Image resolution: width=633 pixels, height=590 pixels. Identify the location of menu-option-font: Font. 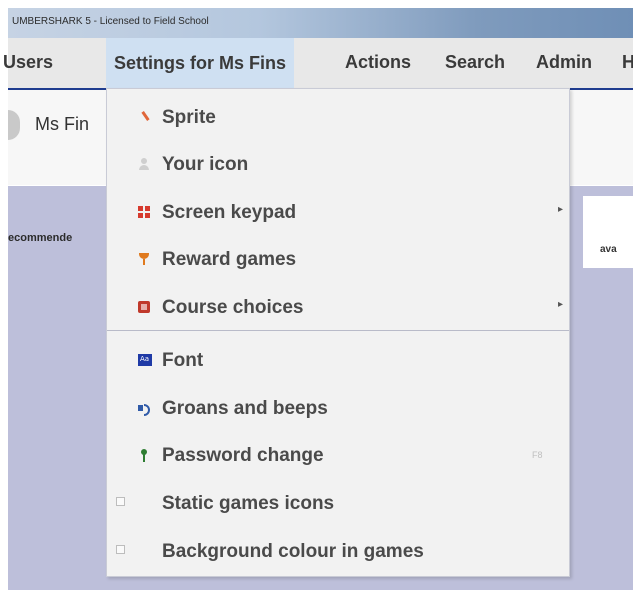
(338, 360).